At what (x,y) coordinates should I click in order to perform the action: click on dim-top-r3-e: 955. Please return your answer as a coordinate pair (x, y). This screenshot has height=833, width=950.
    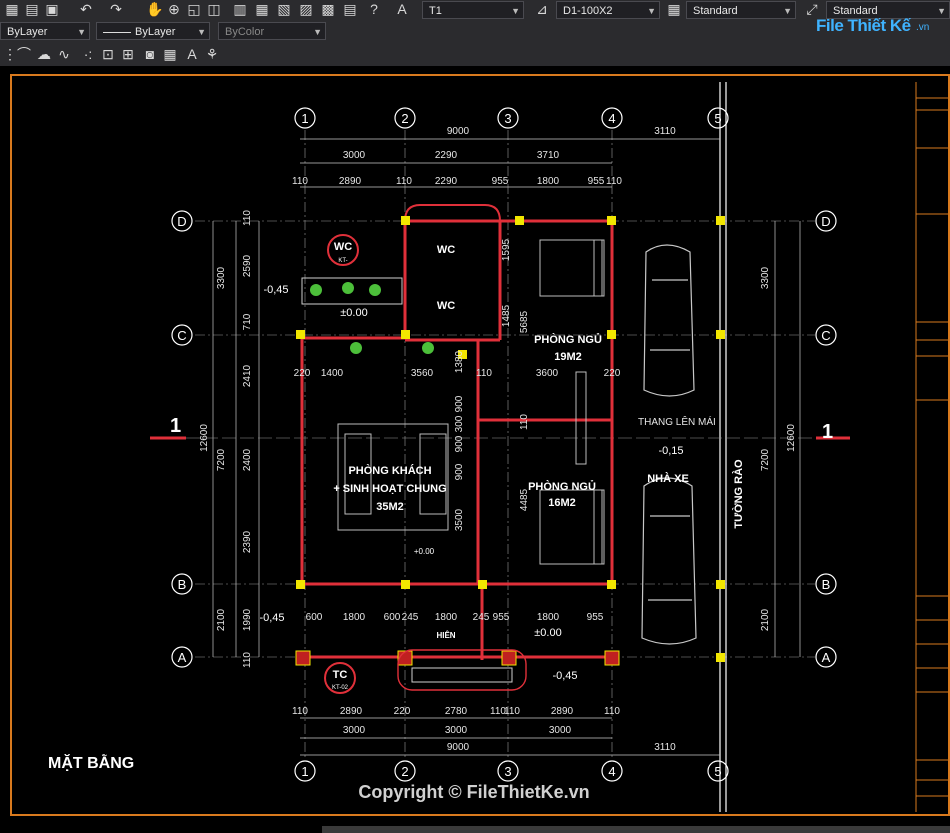
    Looking at the image, I should click on (500, 181).